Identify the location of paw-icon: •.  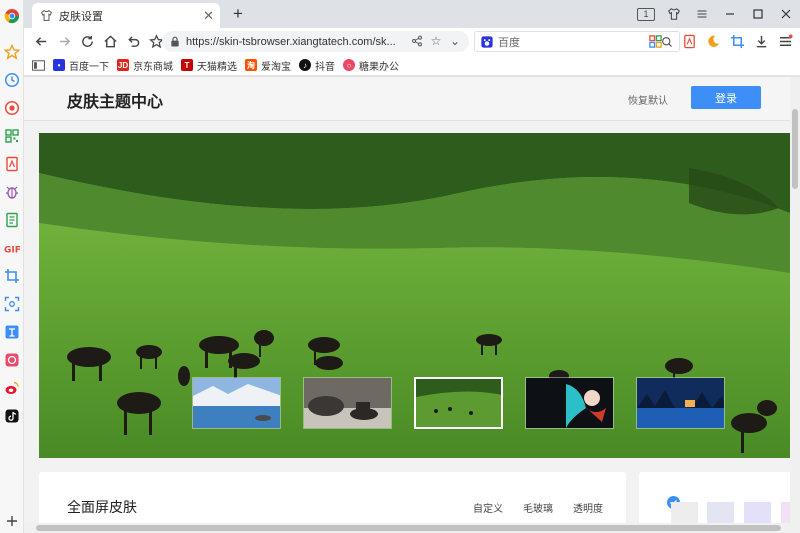
(59, 65).